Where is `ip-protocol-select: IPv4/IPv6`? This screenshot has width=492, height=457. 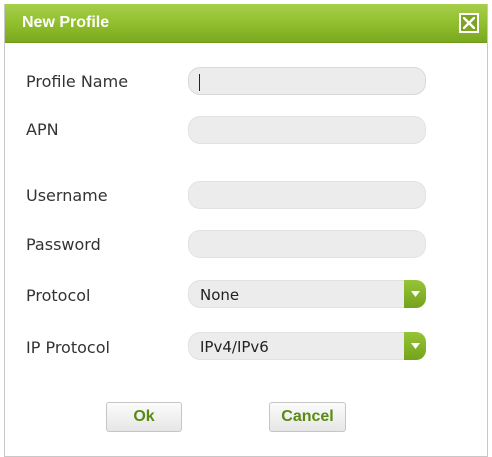 ip-protocol-select: IPv4/IPv6 is located at coordinates (307, 346).